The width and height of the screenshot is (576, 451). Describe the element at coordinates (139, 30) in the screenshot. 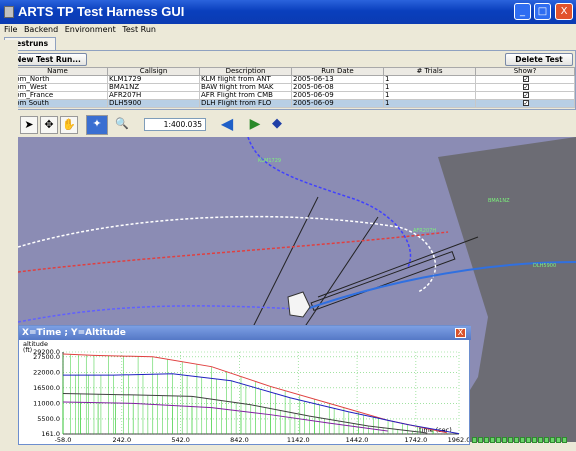

I see `menu-test-run: Test Run` at that location.